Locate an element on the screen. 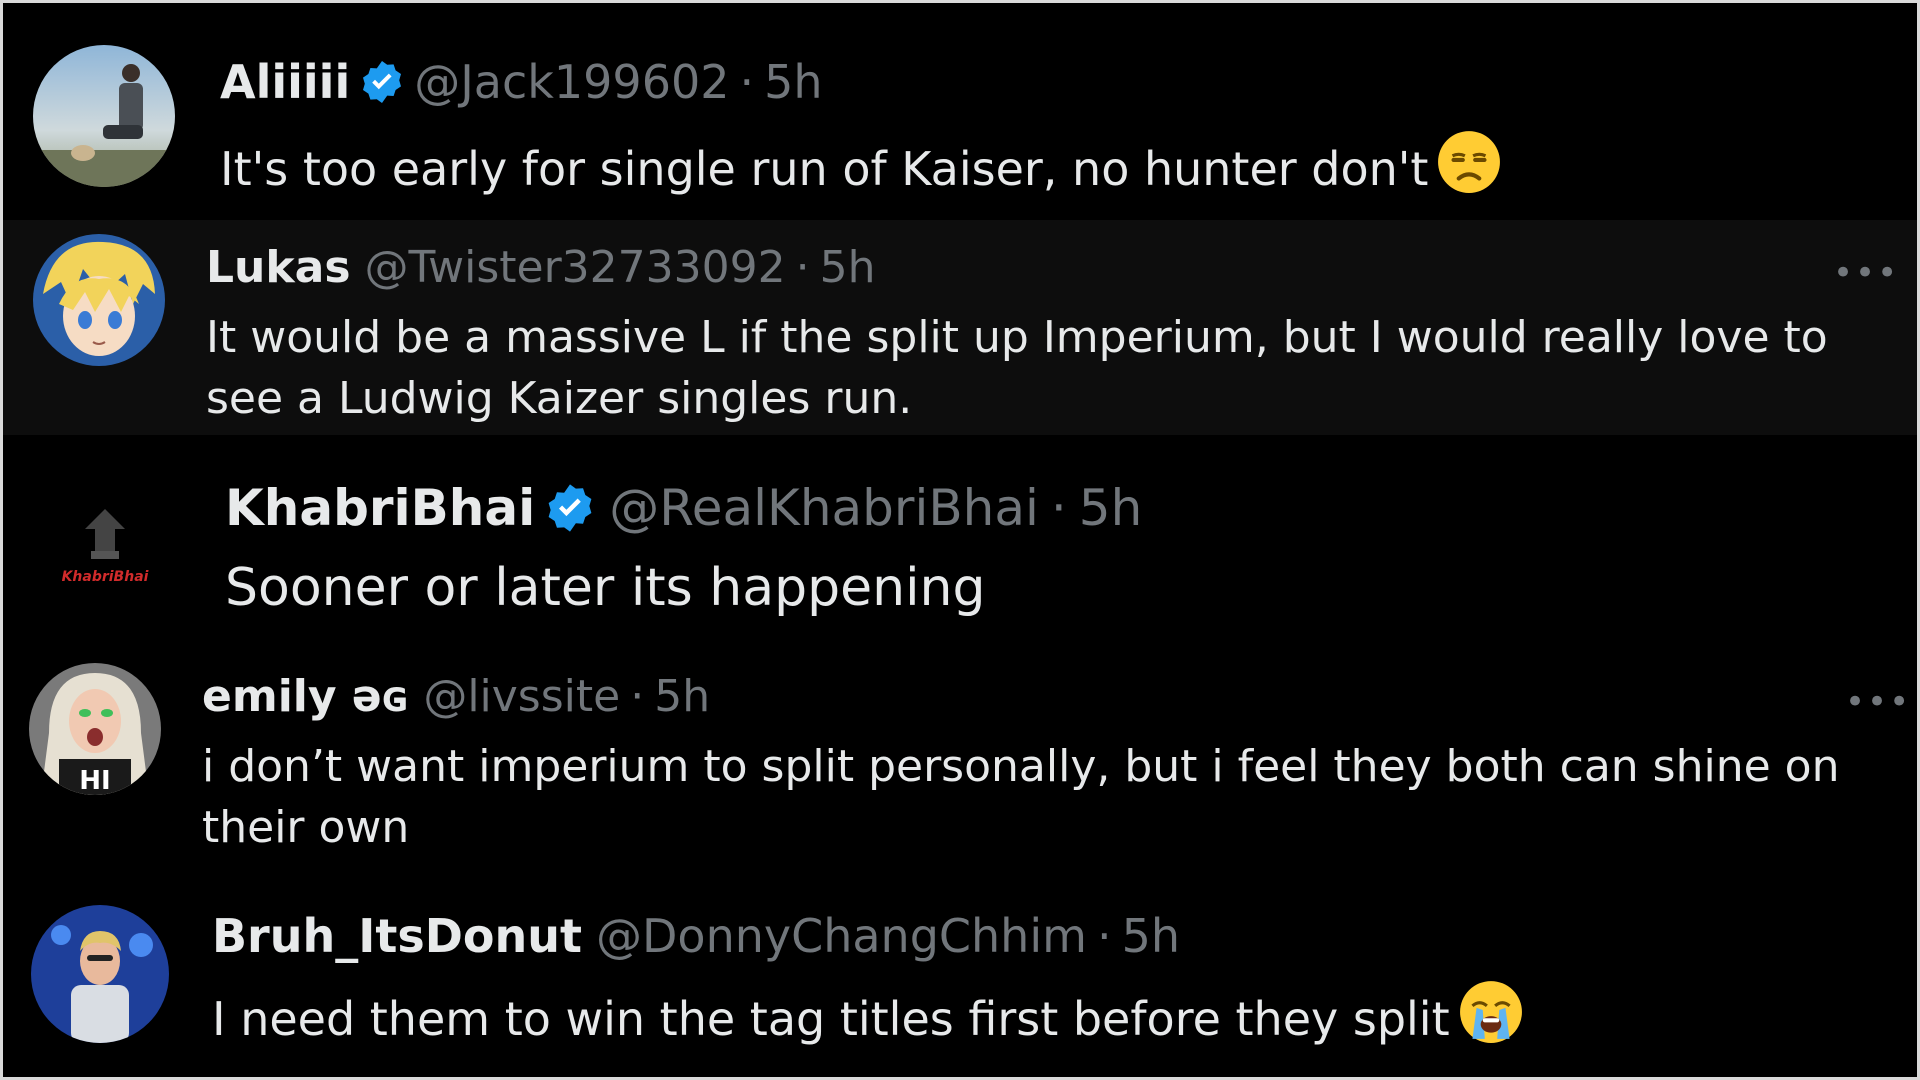  reply-header: Bruh_ItsDonut @DonnyChangChhim · 5h is located at coordinates (696, 936).